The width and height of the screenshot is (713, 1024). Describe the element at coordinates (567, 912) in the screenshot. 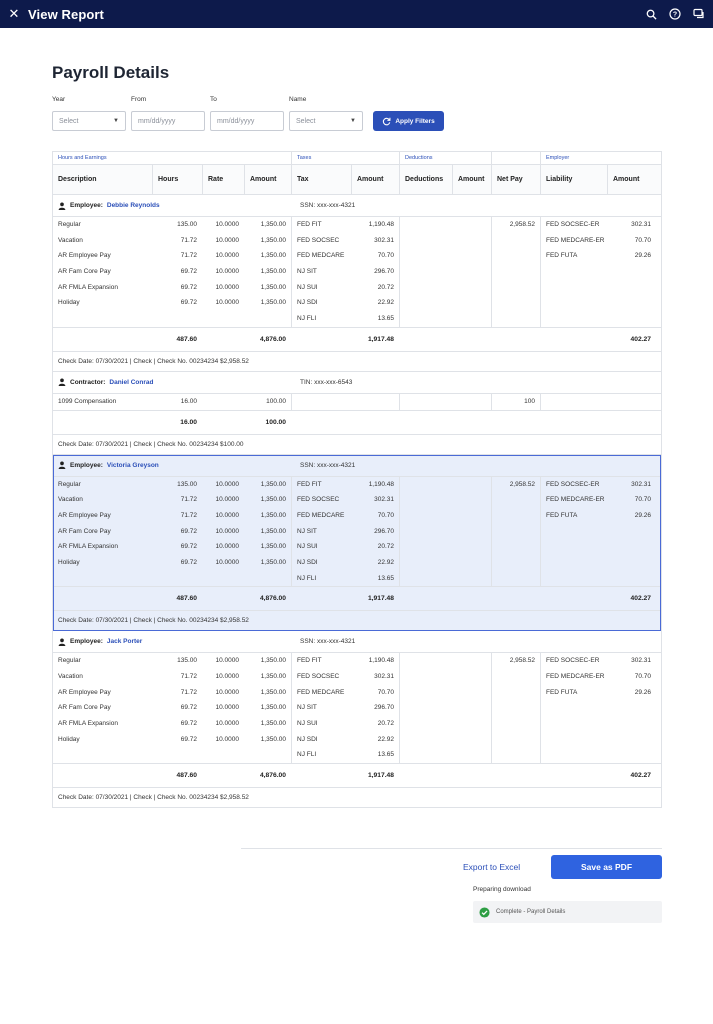

I see `download-complete-item: Complete - Payroll Details` at that location.